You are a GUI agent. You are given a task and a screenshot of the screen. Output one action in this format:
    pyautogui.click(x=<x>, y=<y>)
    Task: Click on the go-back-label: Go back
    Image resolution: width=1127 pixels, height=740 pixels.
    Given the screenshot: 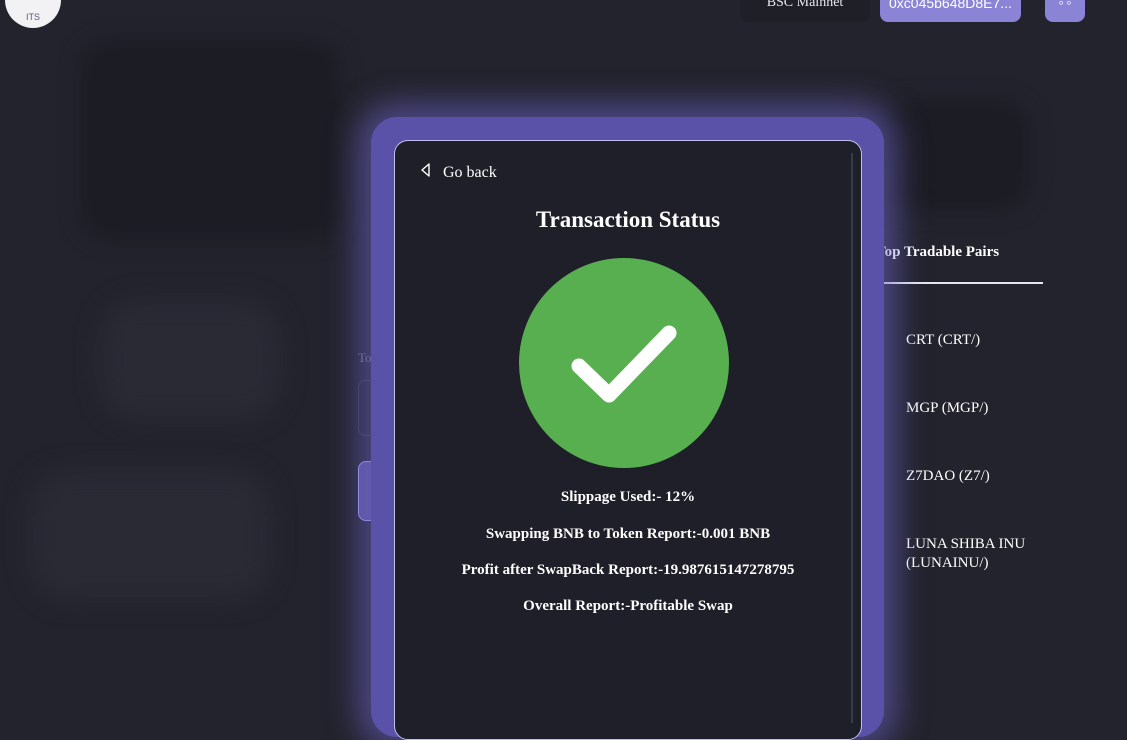 What is the action you would take?
    pyautogui.click(x=470, y=172)
    